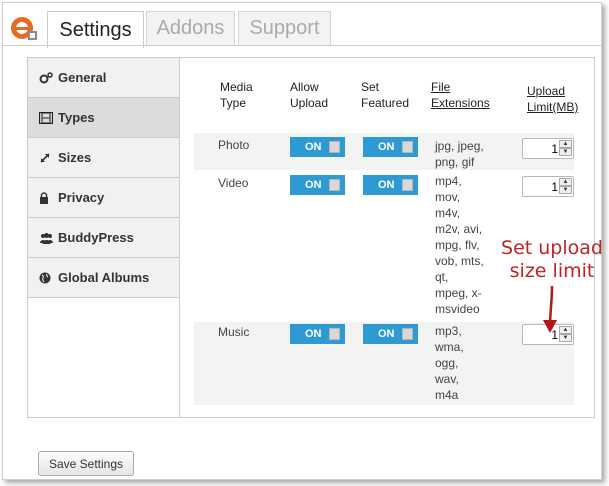  I want to click on extension-line: m4v,, so click(448, 213).